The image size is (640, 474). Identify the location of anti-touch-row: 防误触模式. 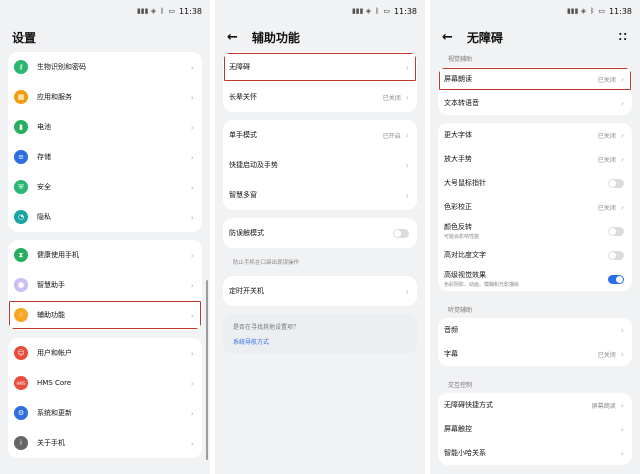
(320, 233).